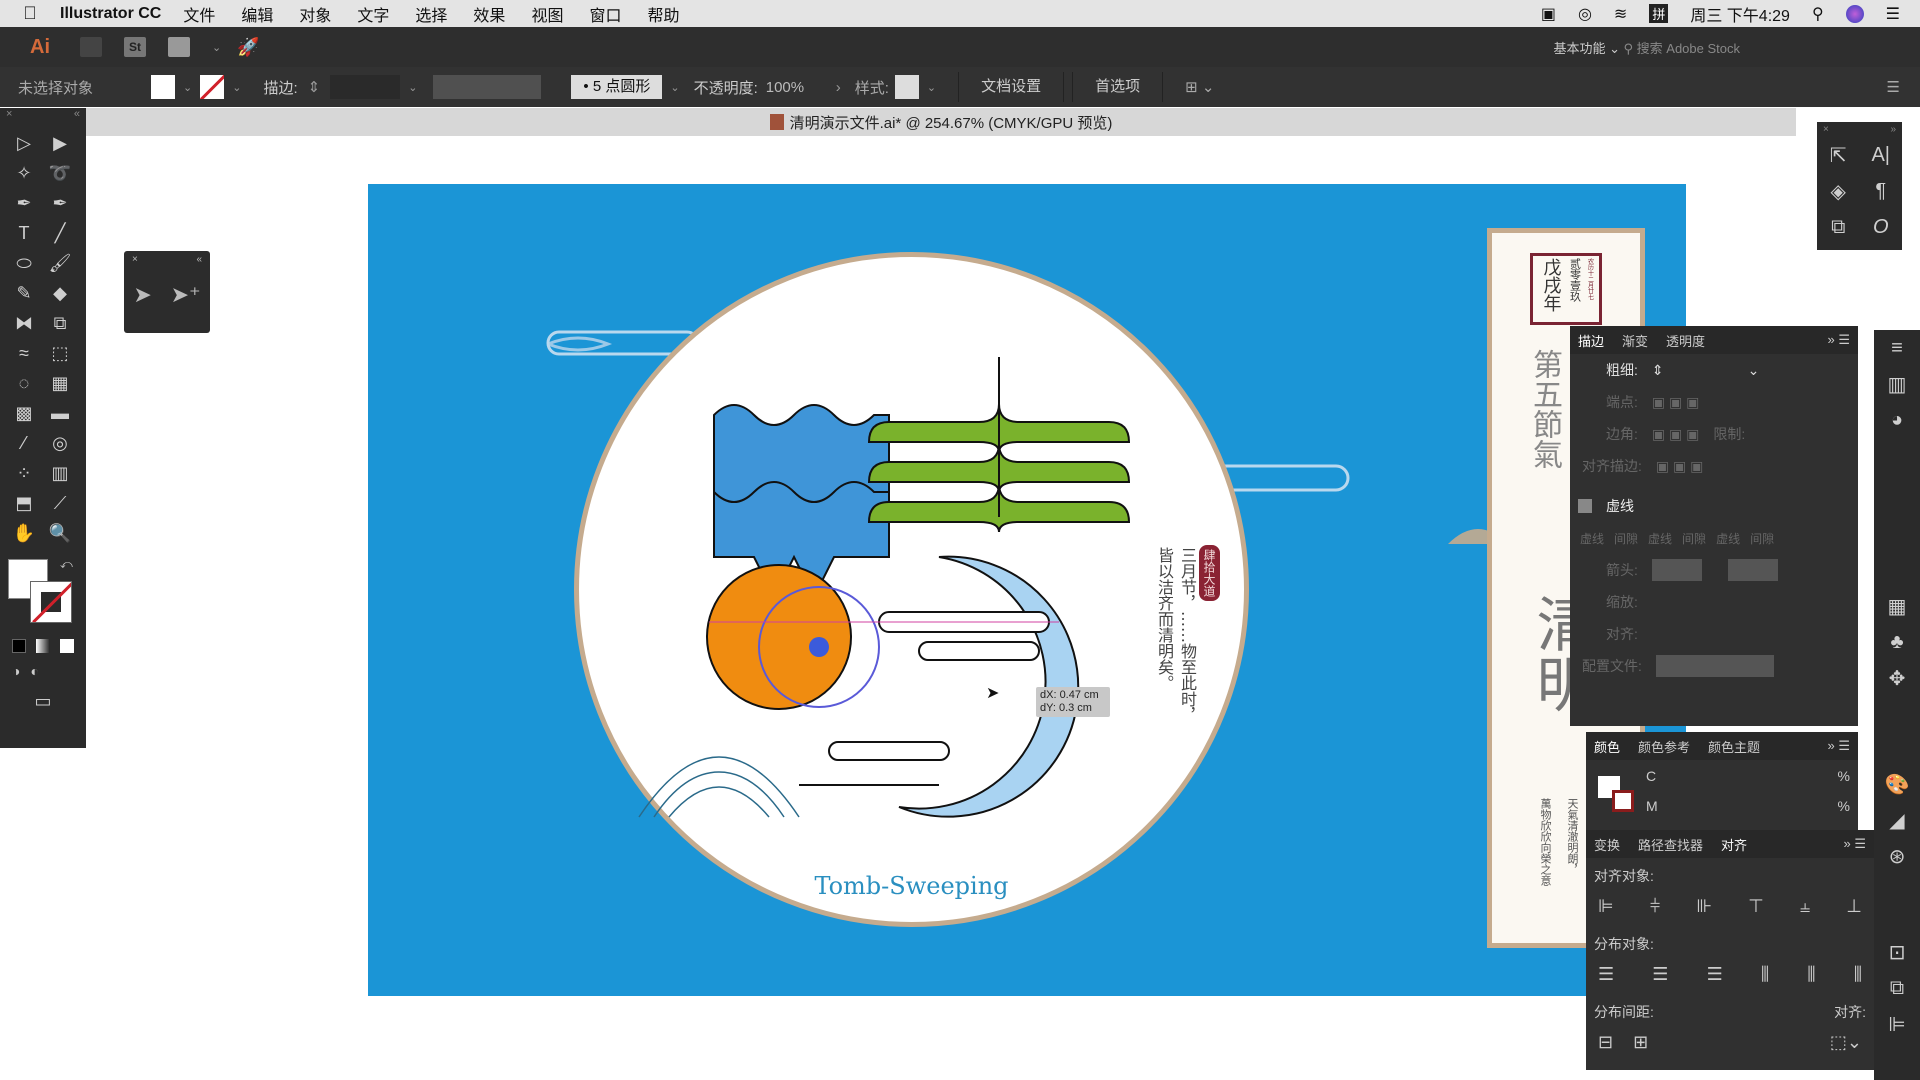  What do you see at coordinates (431, 14) in the screenshot?
I see `menu-select: 选择` at bounding box center [431, 14].